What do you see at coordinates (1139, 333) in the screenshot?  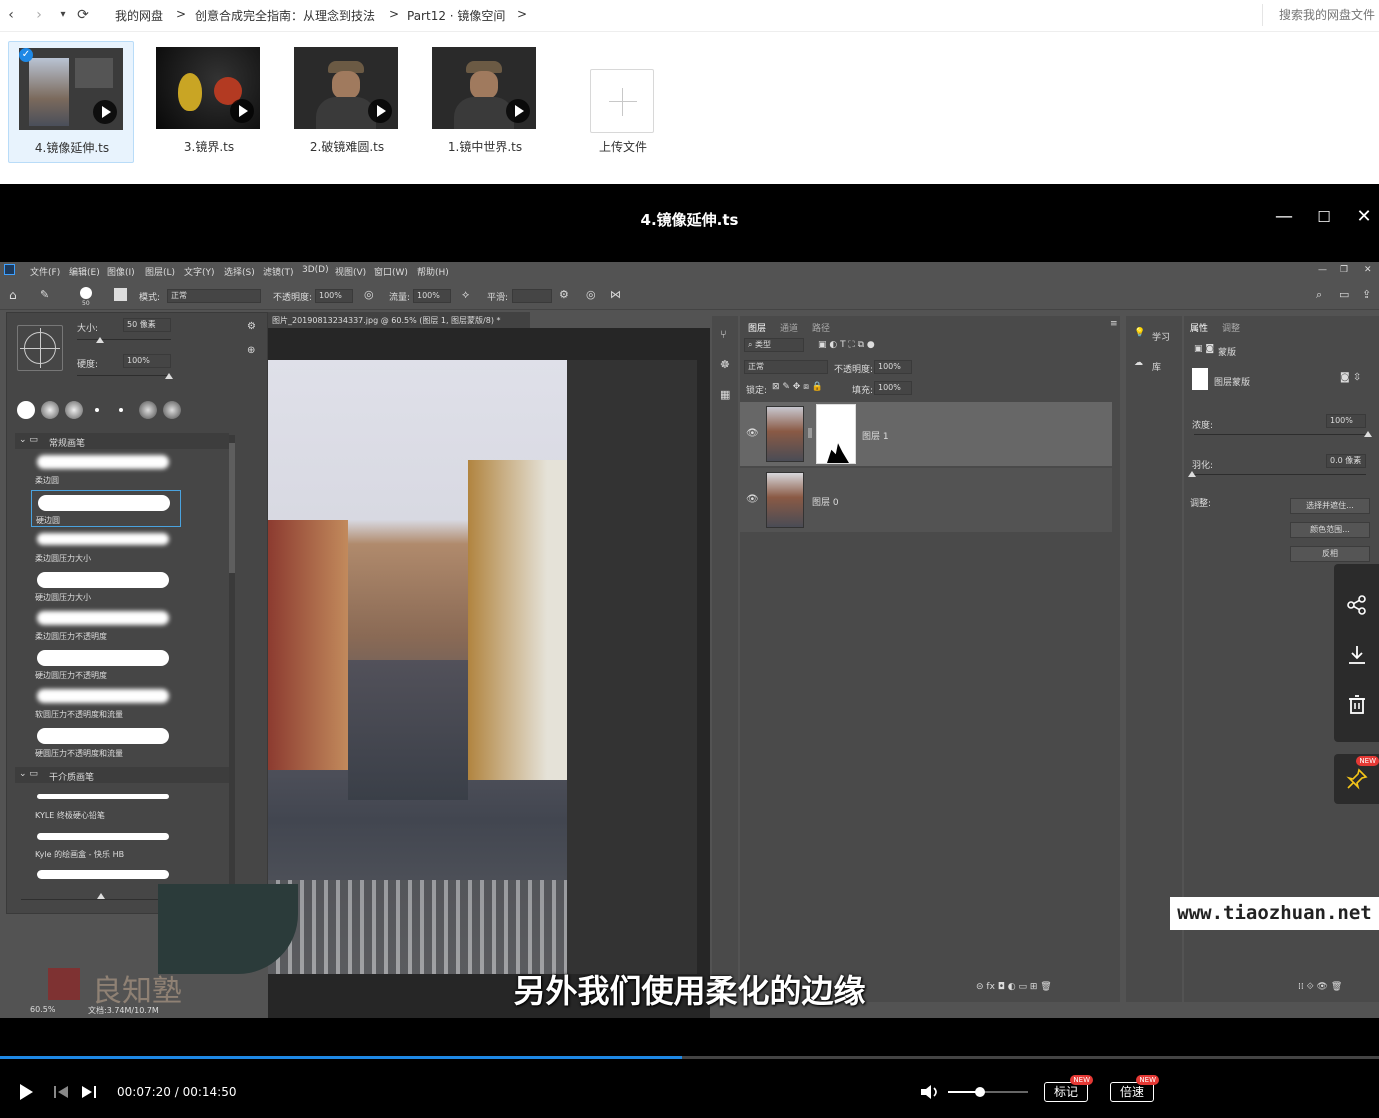 I see `lightbulb-icon: 💡` at bounding box center [1139, 333].